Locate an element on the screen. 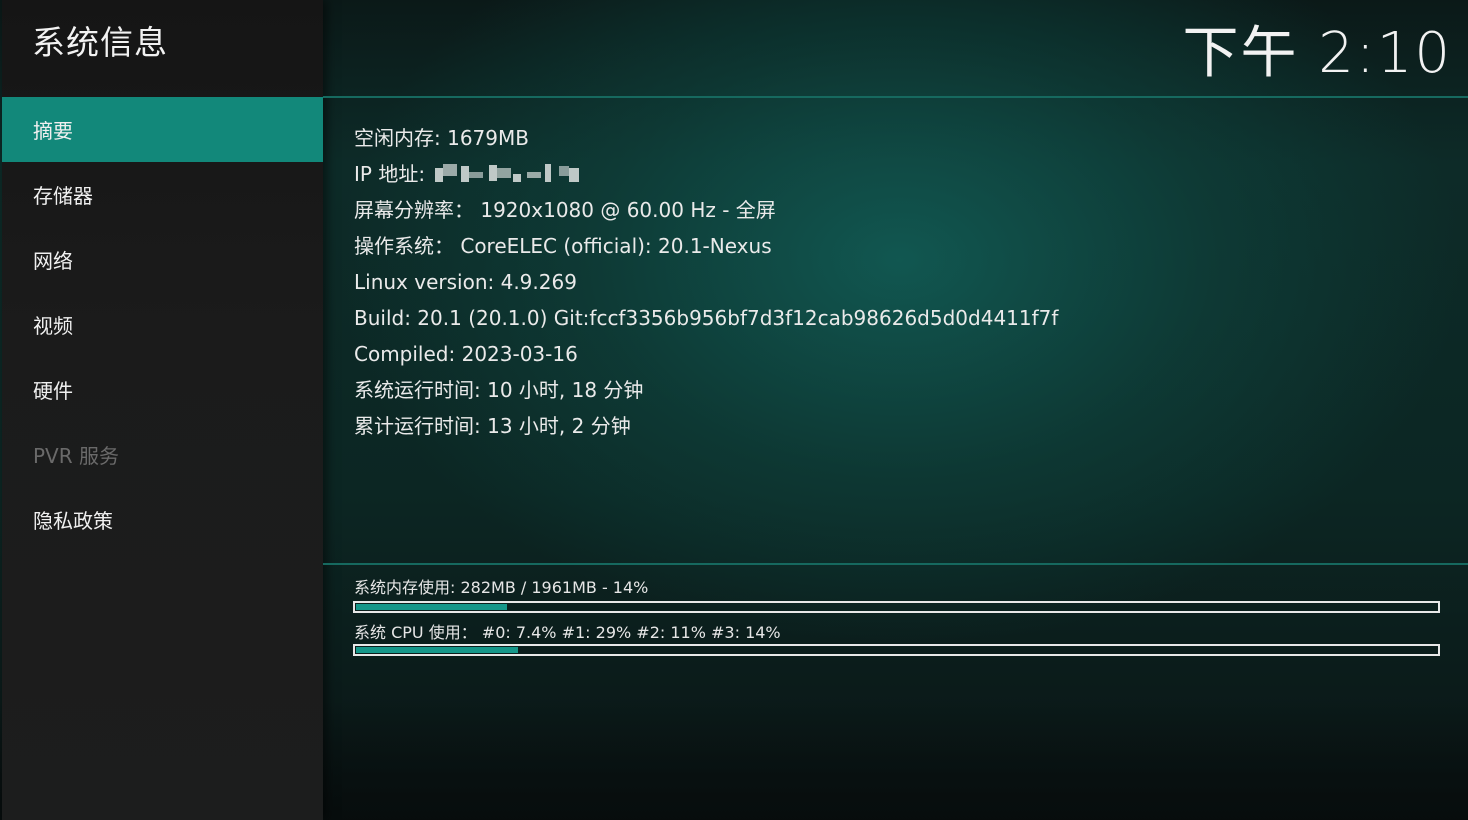 The height and width of the screenshot is (820, 1468). divider-middle is located at coordinates (895, 564).